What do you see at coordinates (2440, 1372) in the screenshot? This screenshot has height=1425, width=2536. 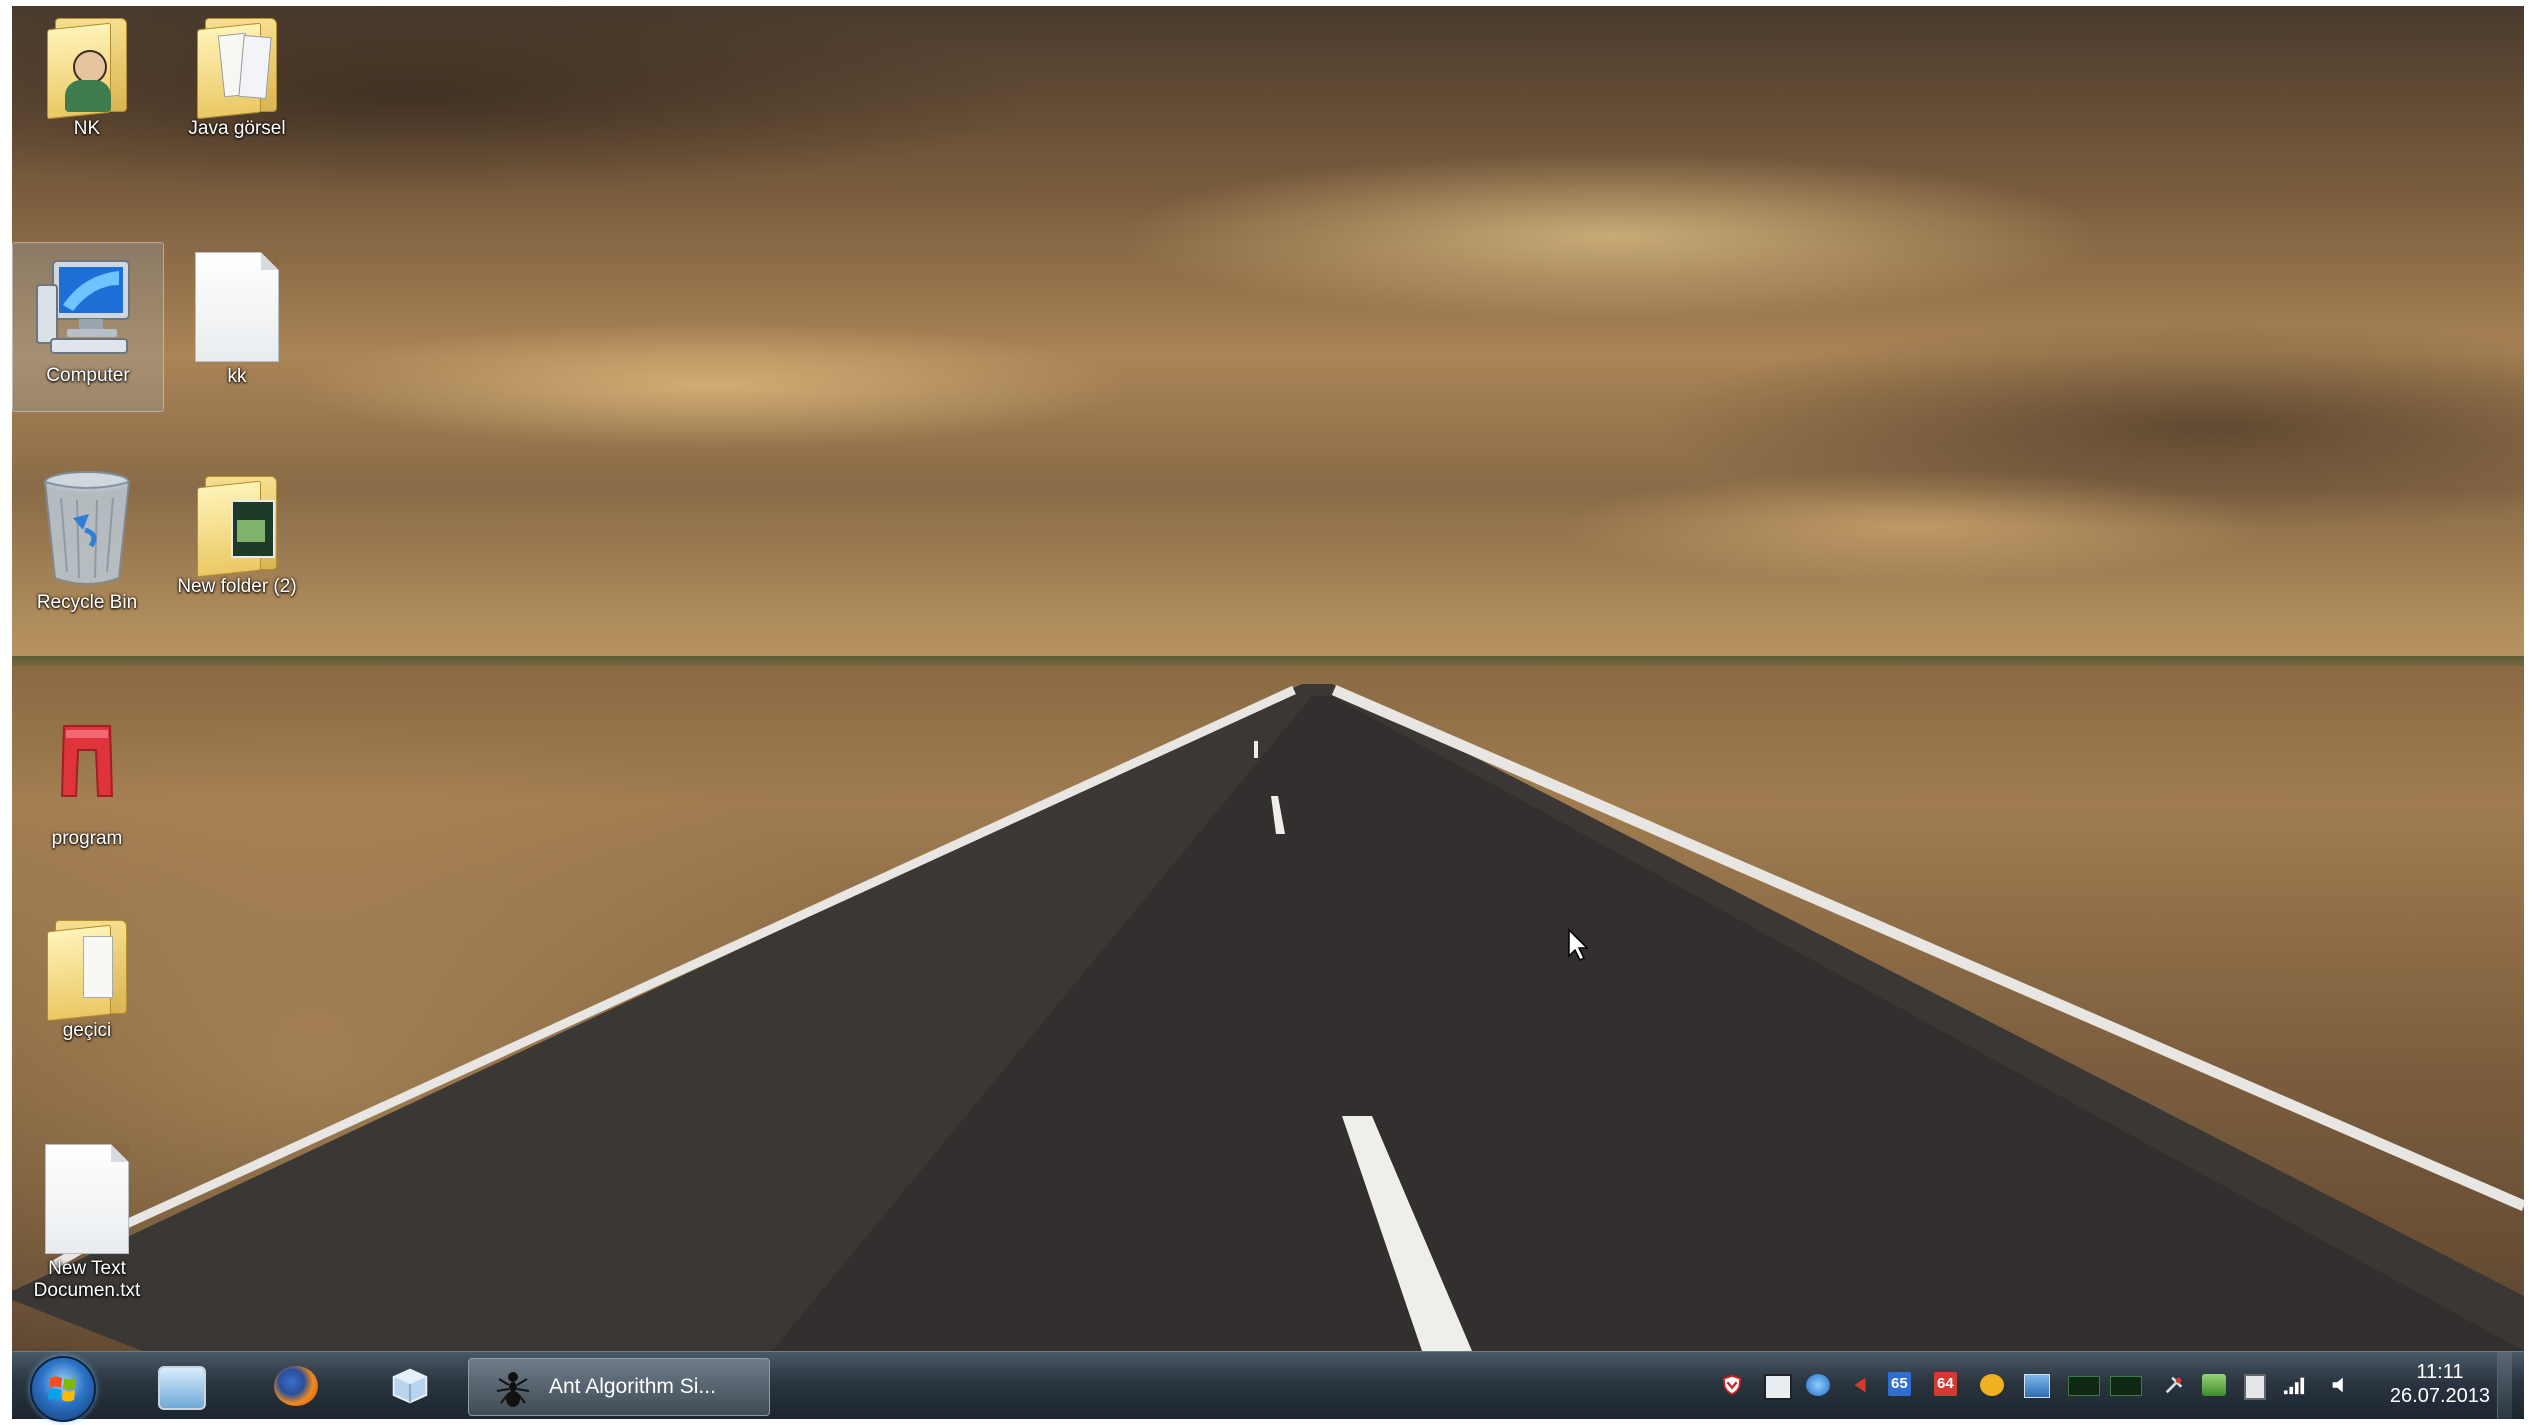 I see `clock-time: 11:11` at bounding box center [2440, 1372].